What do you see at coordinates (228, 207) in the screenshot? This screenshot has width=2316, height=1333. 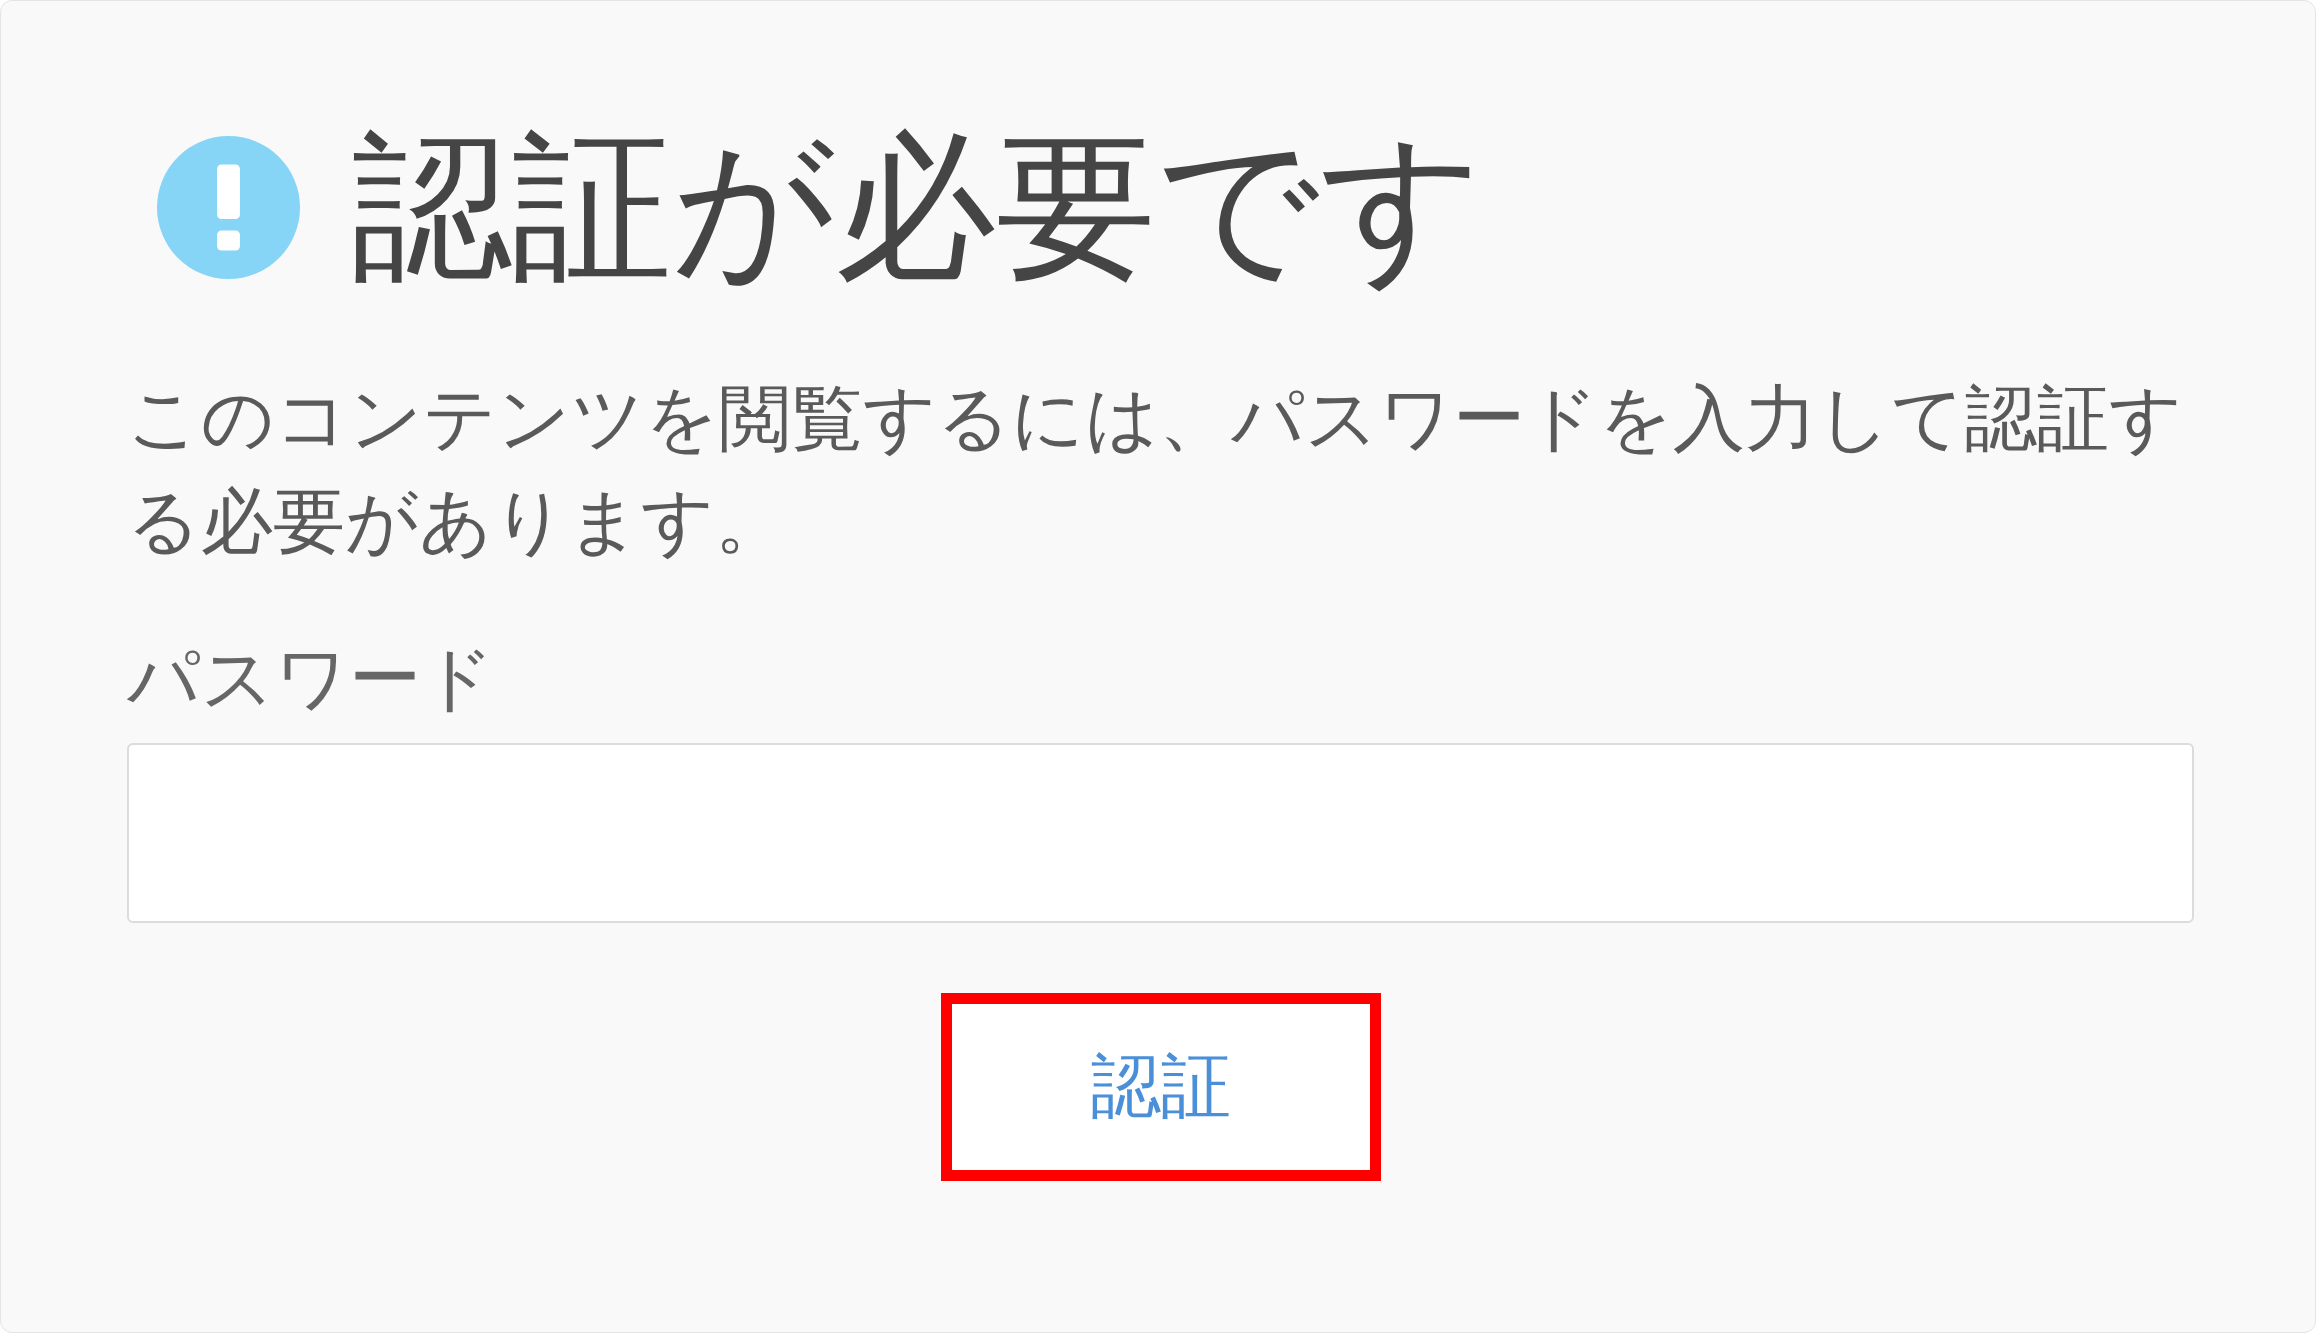 I see `alert-icon` at bounding box center [228, 207].